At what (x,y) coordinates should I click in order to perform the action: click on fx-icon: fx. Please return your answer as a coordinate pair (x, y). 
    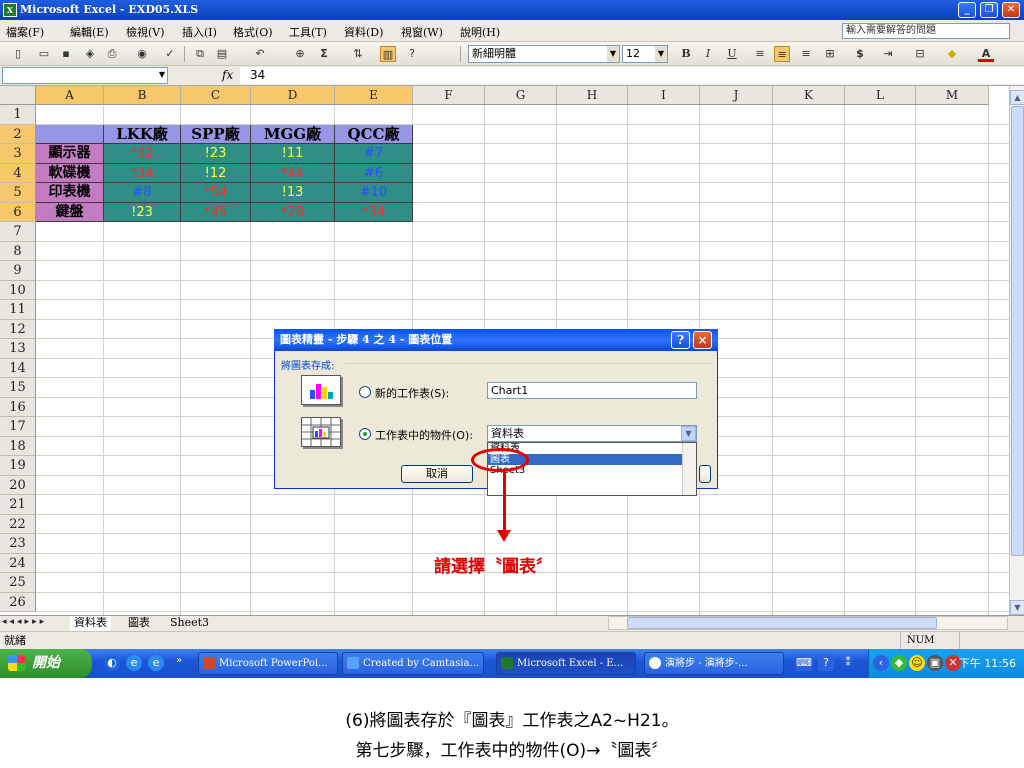
    Looking at the image, I should click on (227, 75).